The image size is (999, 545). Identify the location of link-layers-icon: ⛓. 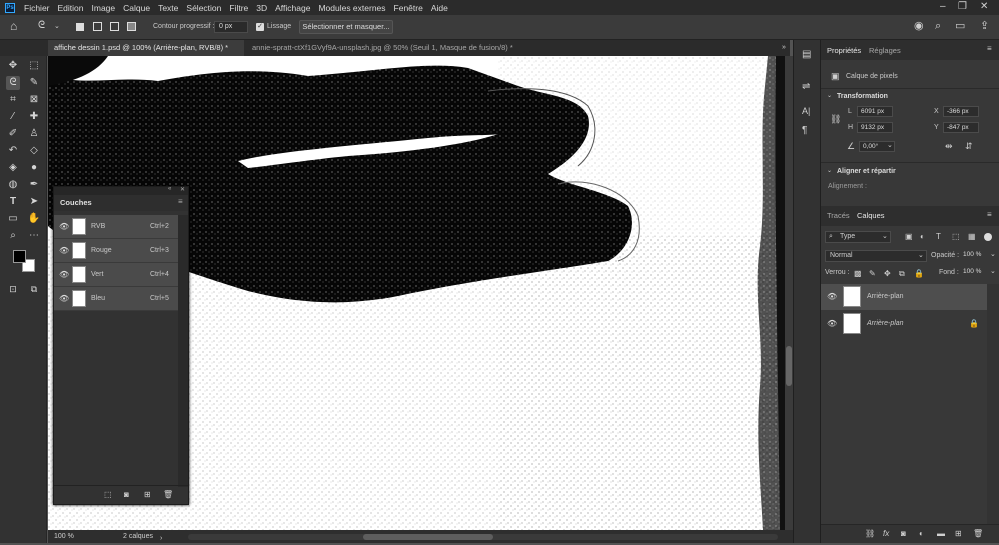
(870, 534).